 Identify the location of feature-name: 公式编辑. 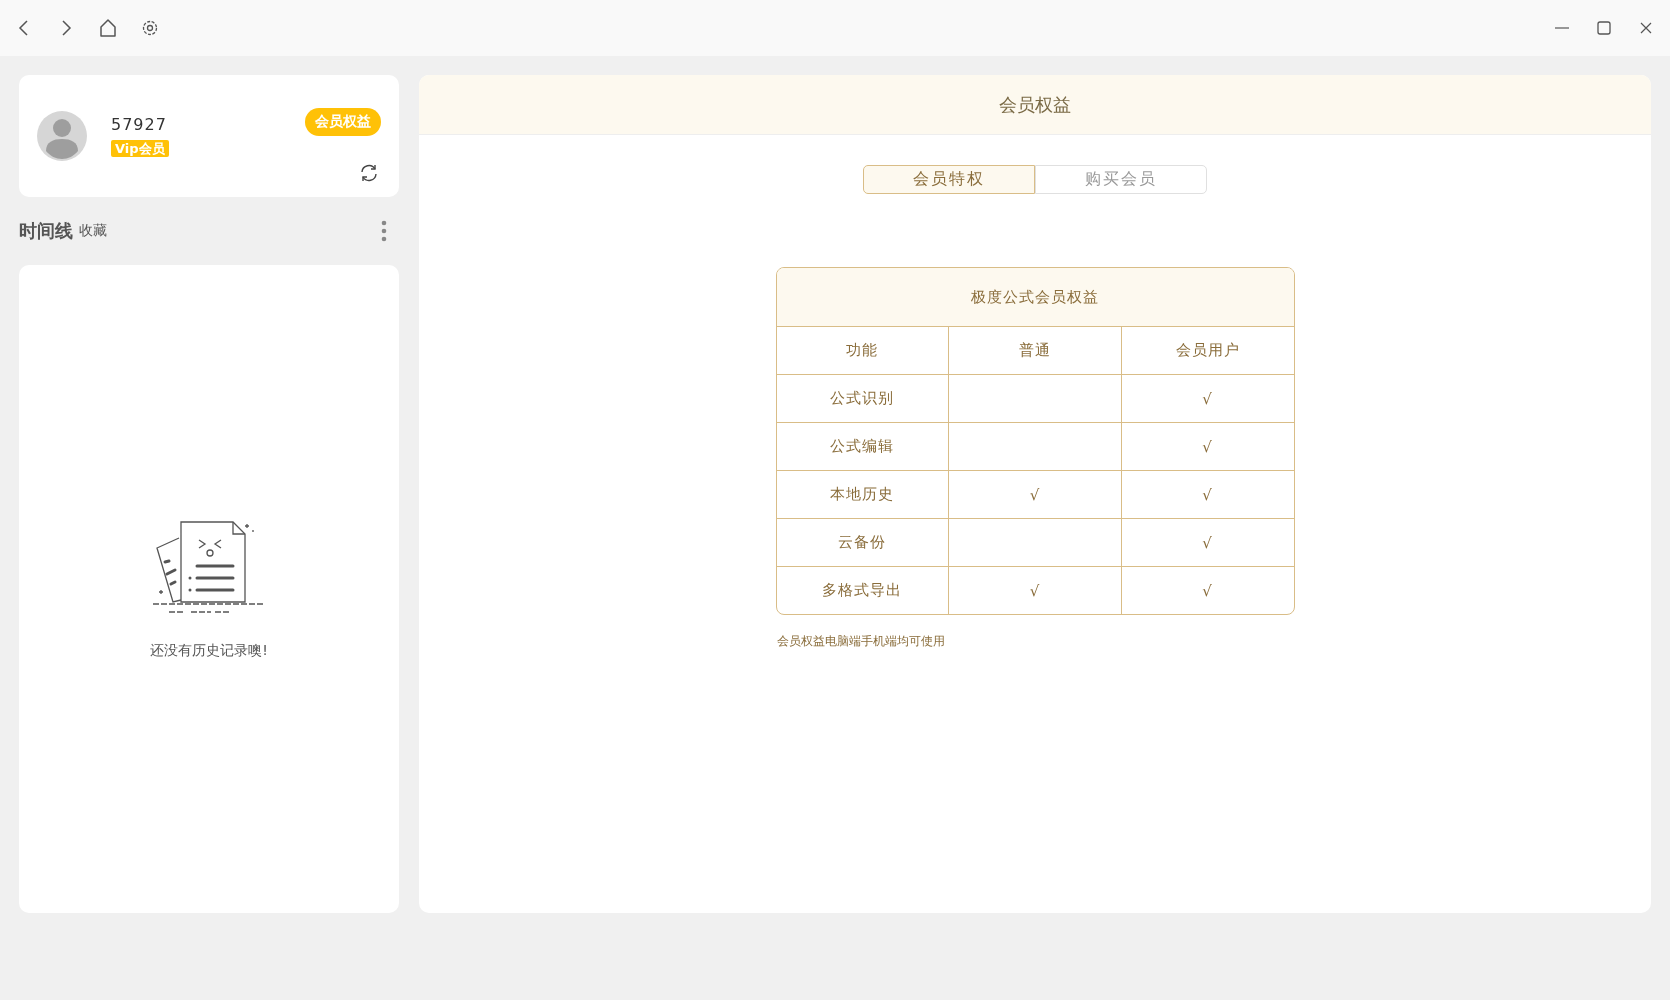
(862, 446).